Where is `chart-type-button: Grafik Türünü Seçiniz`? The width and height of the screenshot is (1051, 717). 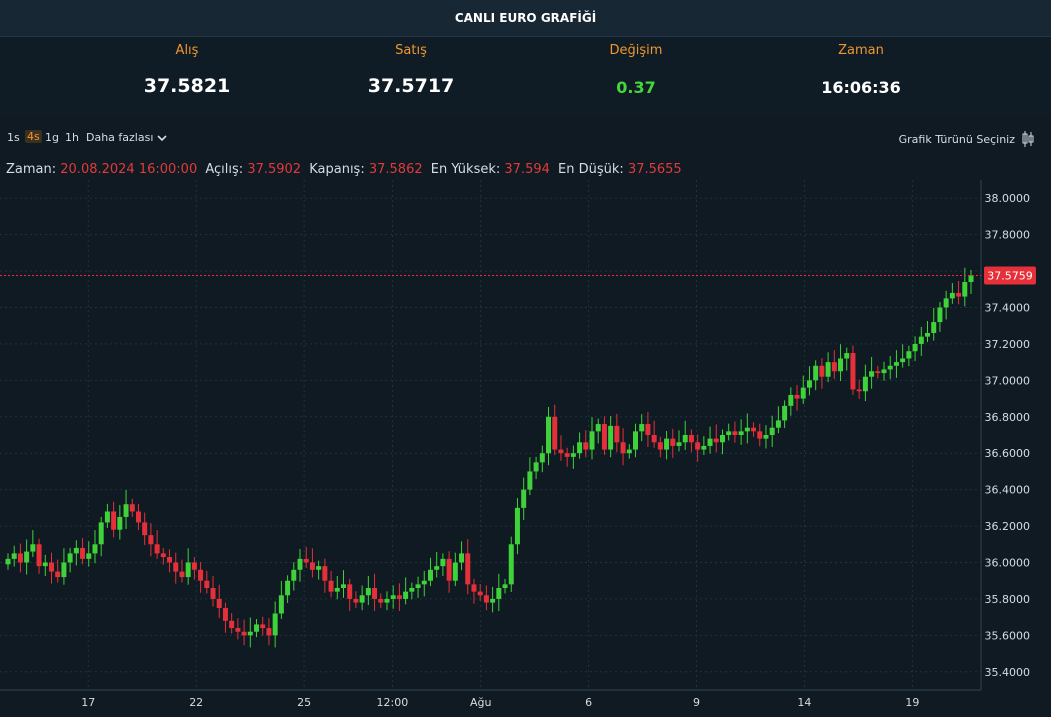
chart-type-button: Grafik Türünü Seçiniz is located at coordinates (967, 139).